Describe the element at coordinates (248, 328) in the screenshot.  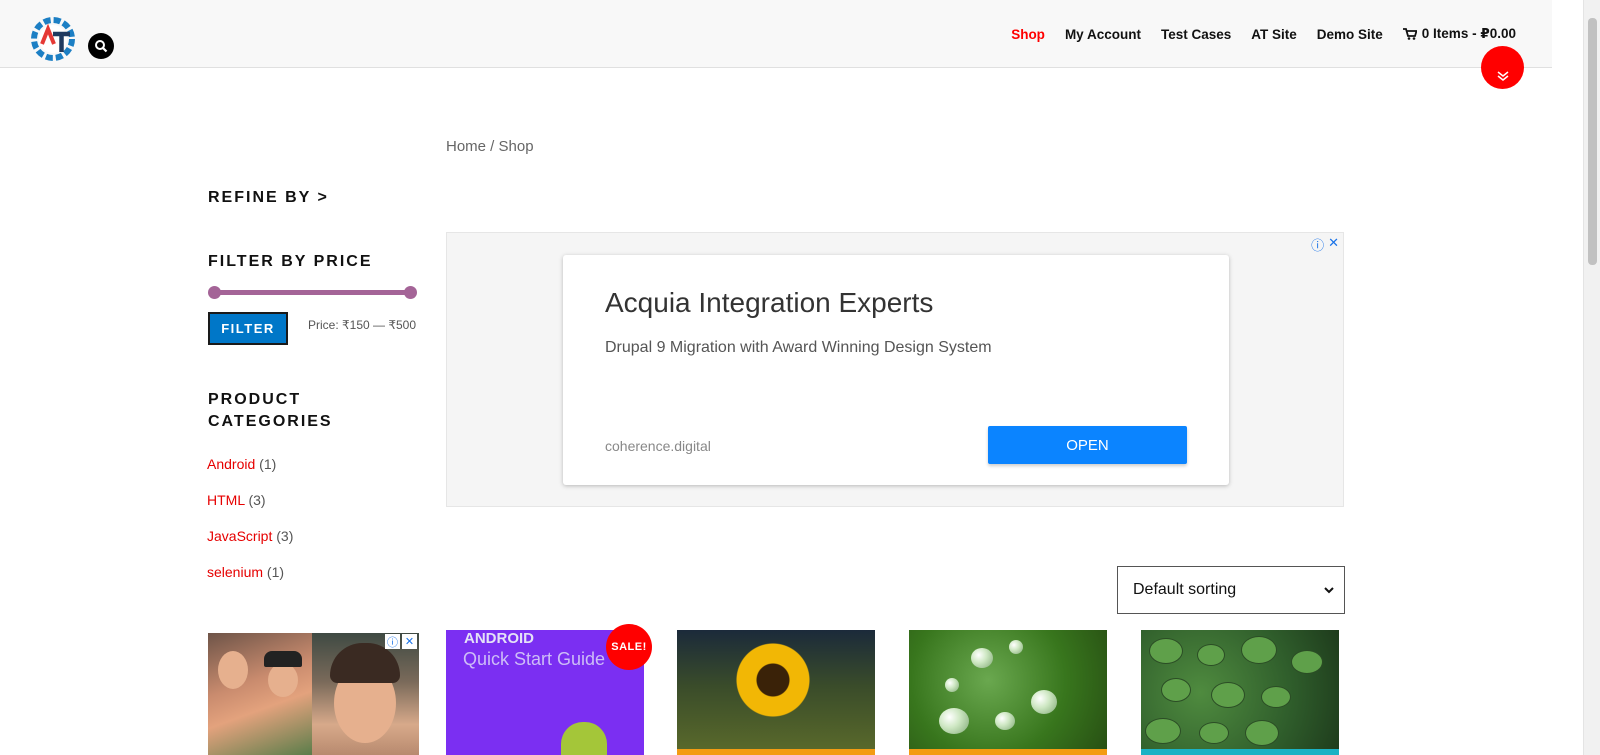
I see `filter-button: FILTER` at that location.